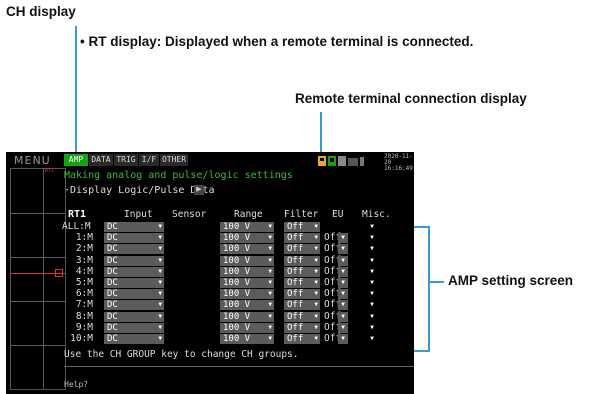 This screenshot has width=603, height=394. What do you see at coordinates (376, 214) in the screenshot?
I see `header-misc: Misc.` at bounding box center [376, 214].